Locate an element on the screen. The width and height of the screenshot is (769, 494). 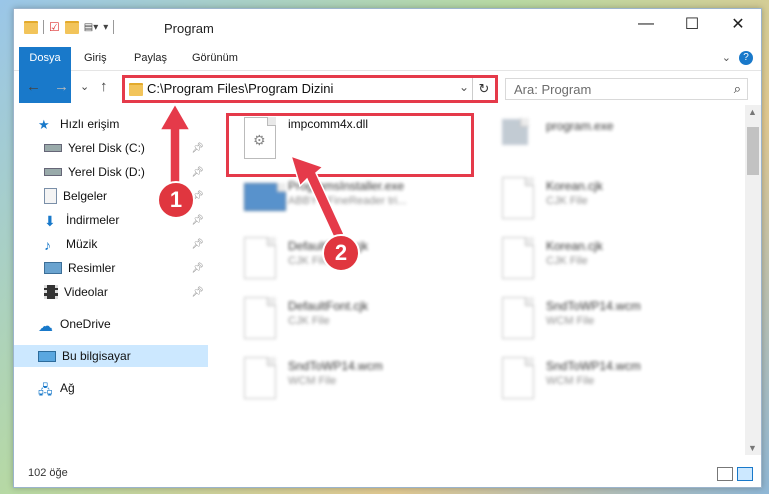
callout-badge-2: 2 is located at coordinates (341, 253).